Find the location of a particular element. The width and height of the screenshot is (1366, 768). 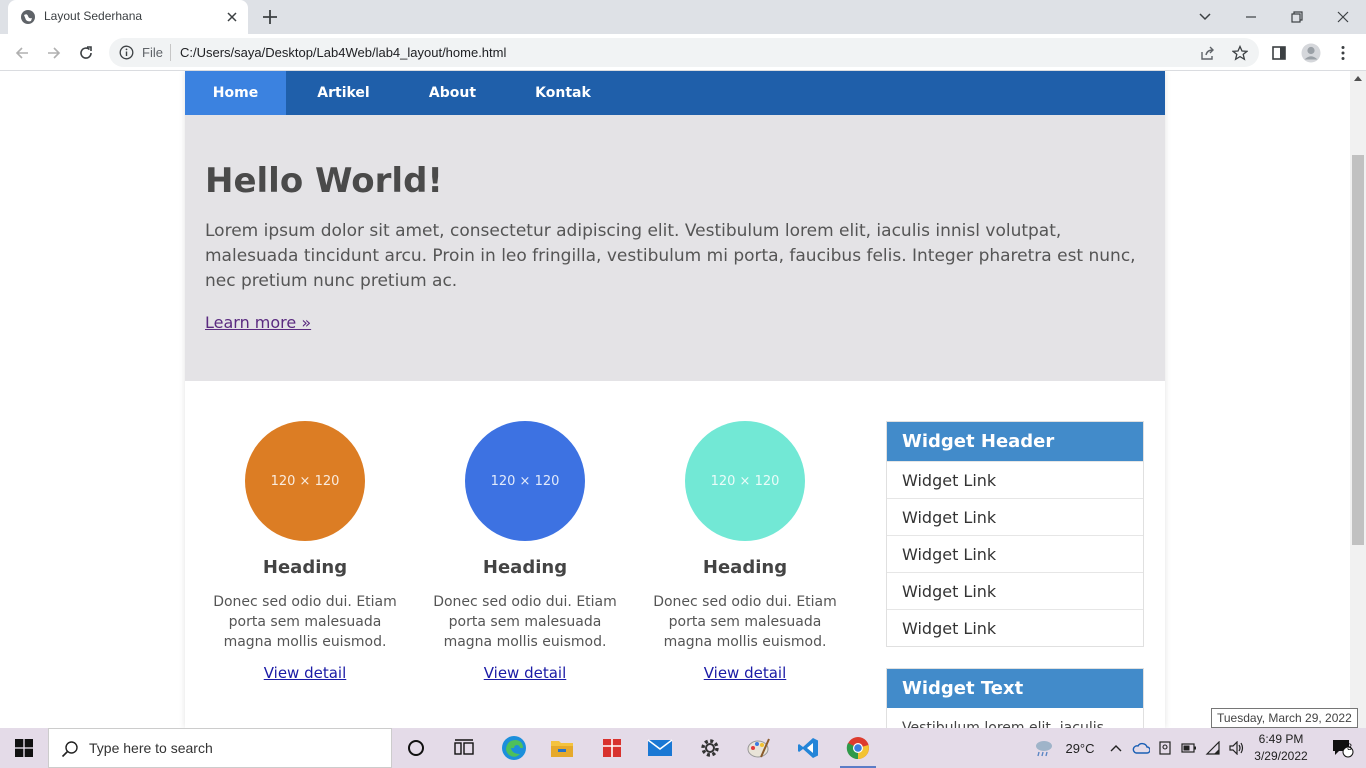

chevron-up-icon is located at coordinates (1116, 748).